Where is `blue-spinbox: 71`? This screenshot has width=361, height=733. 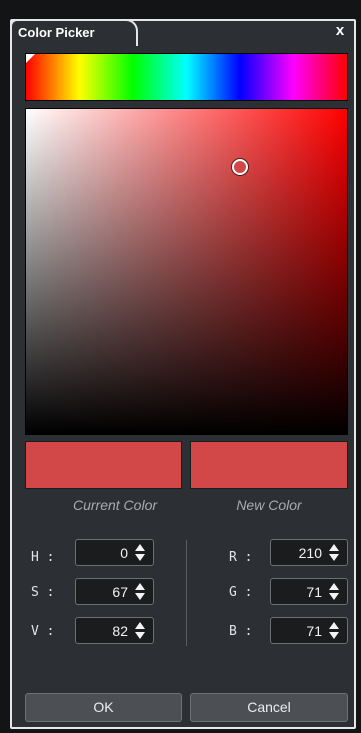
blue-spinbox: 71 is located at coordinates (309, 630).